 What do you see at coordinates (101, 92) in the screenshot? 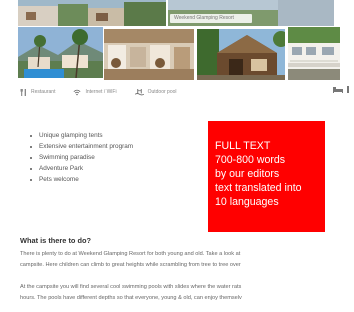
I see `amenity-label: Internet / WiFi` at bounding box center [101, 92].